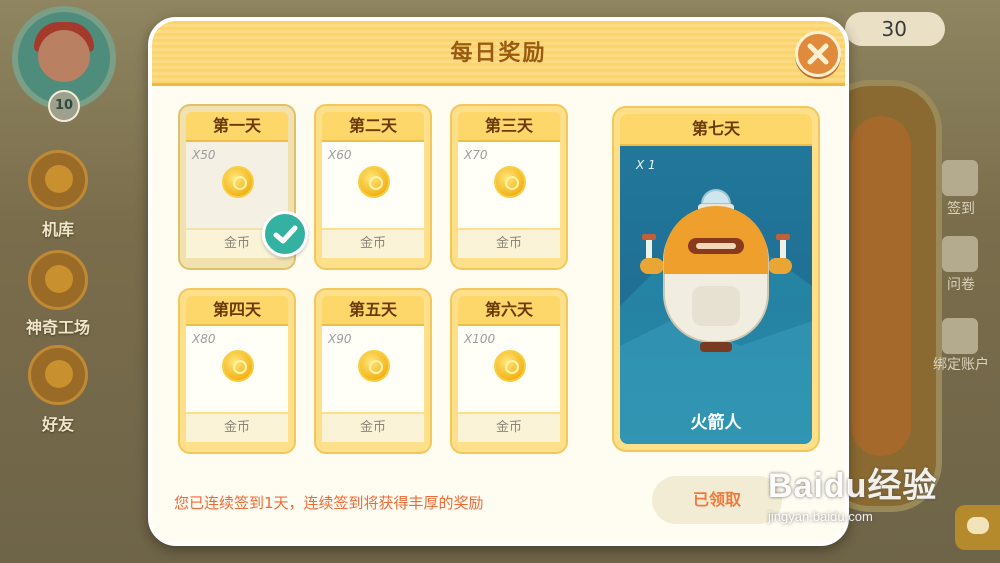  I want to click on prize-scene: X 1 火箭人, so click(716, 295).